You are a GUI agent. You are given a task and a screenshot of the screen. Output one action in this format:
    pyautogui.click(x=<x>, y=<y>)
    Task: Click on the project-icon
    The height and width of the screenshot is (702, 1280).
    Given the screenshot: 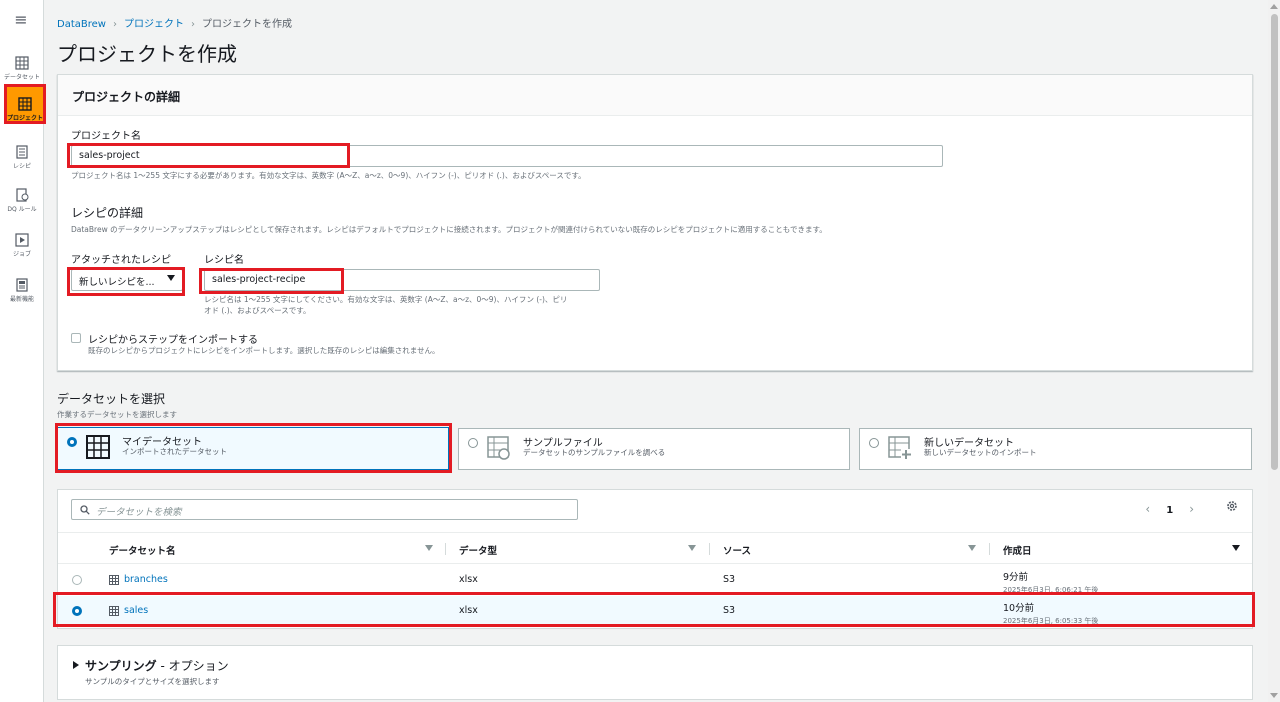 What is the action you would take?
    pyautogui.click(x=25, y=104)
    